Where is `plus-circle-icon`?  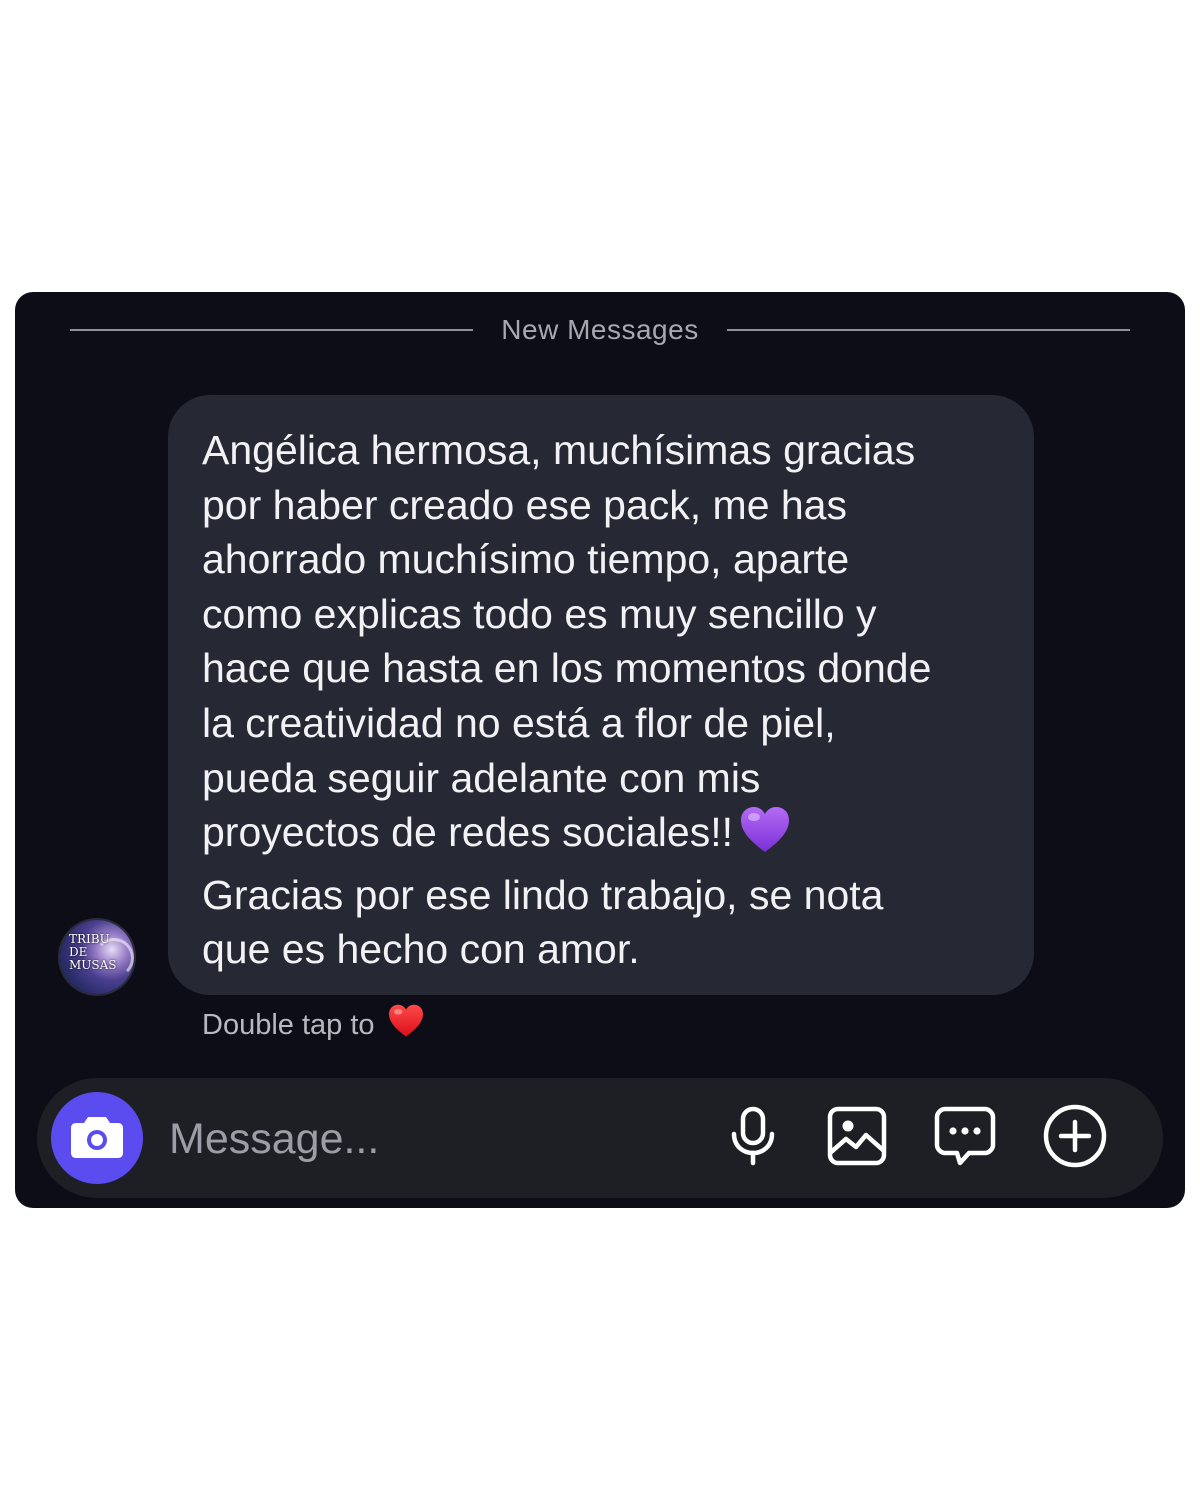 plus-circle-icon is located at coordinates (1075, 1138).